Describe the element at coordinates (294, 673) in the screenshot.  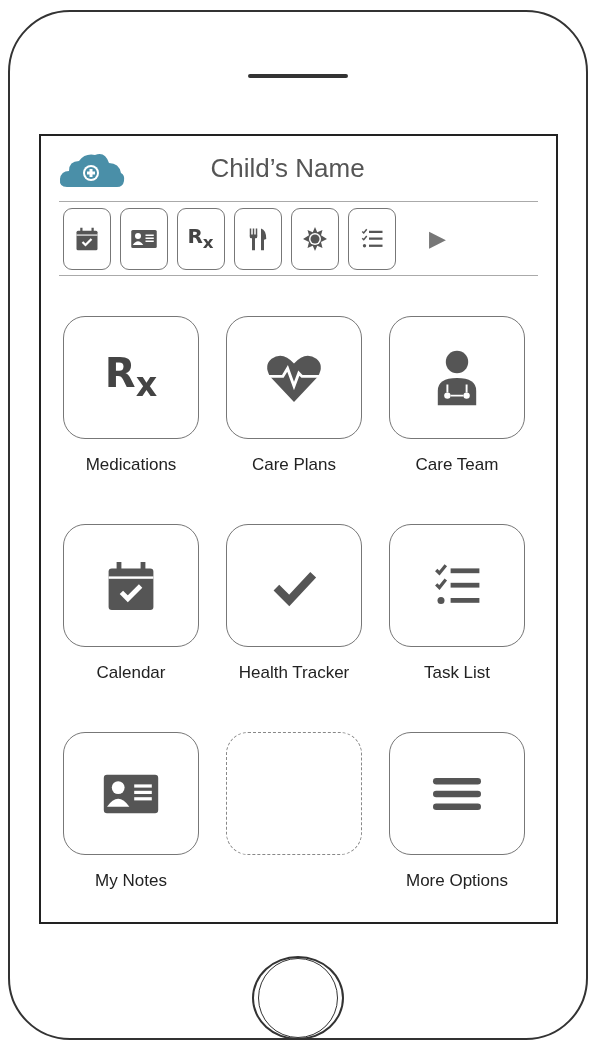
I see `tile-label: Health Tracker` at that location.